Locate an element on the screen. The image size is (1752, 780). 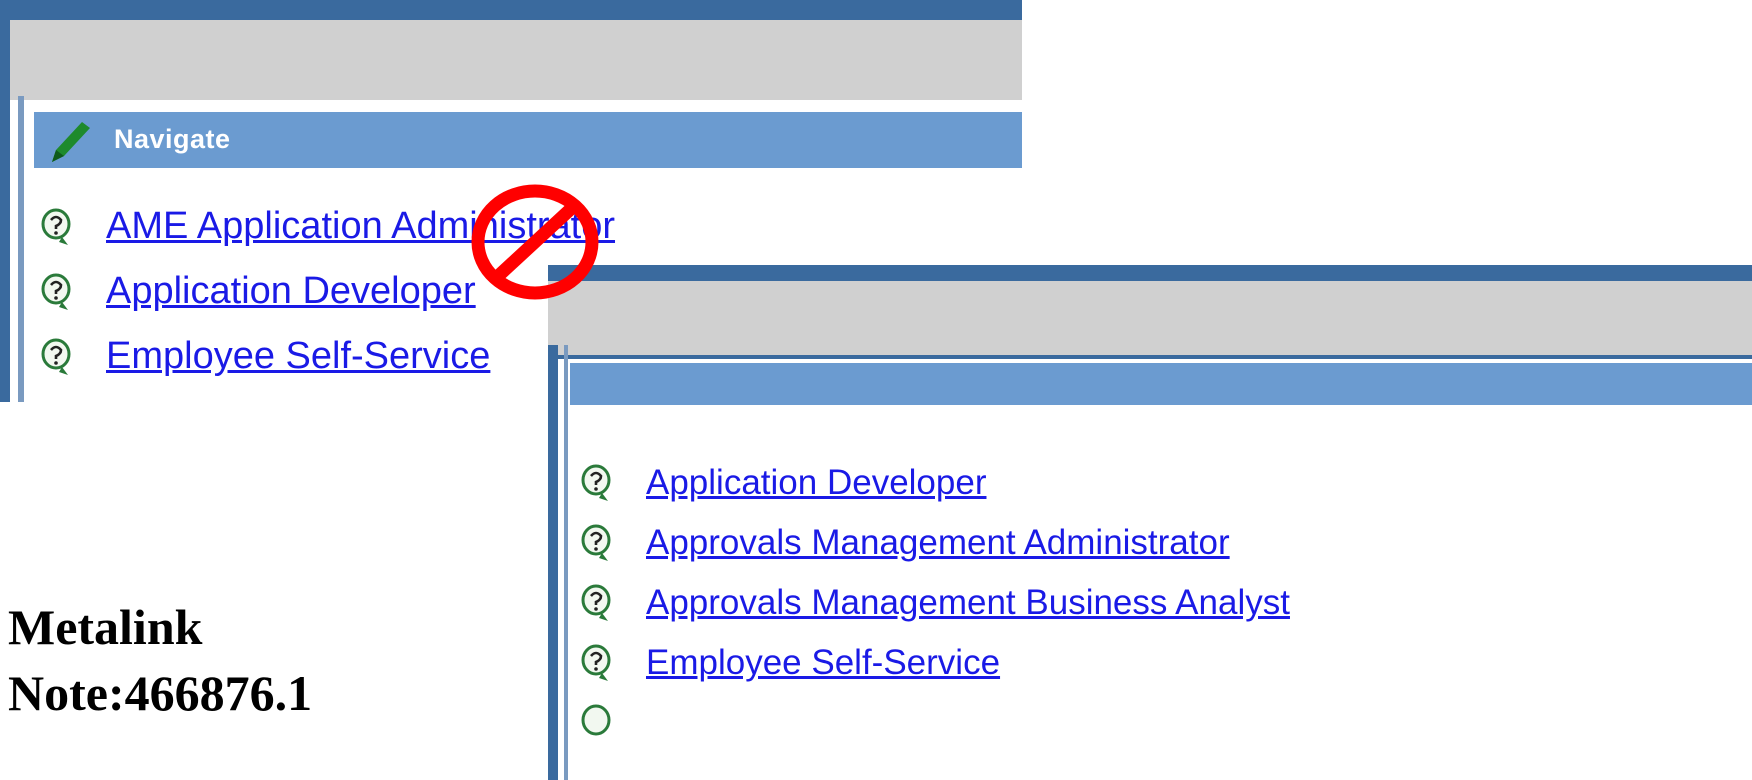
navigate-header is located at coordinates (1161, 383).